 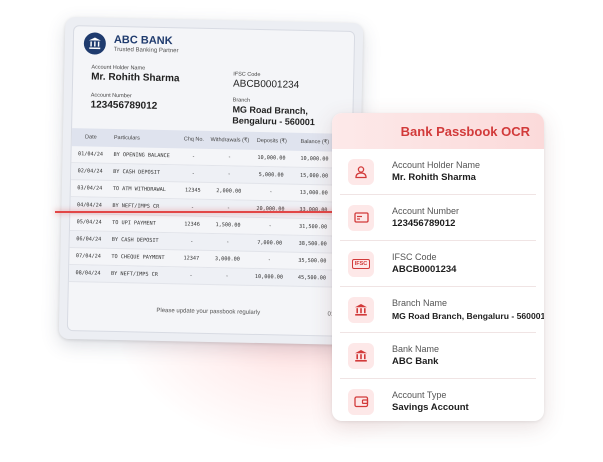 What do you see at coordinates (312, 261) in the screenshot?
I see `cell-balance: 35,500.00` at bounding box center [312, 261].